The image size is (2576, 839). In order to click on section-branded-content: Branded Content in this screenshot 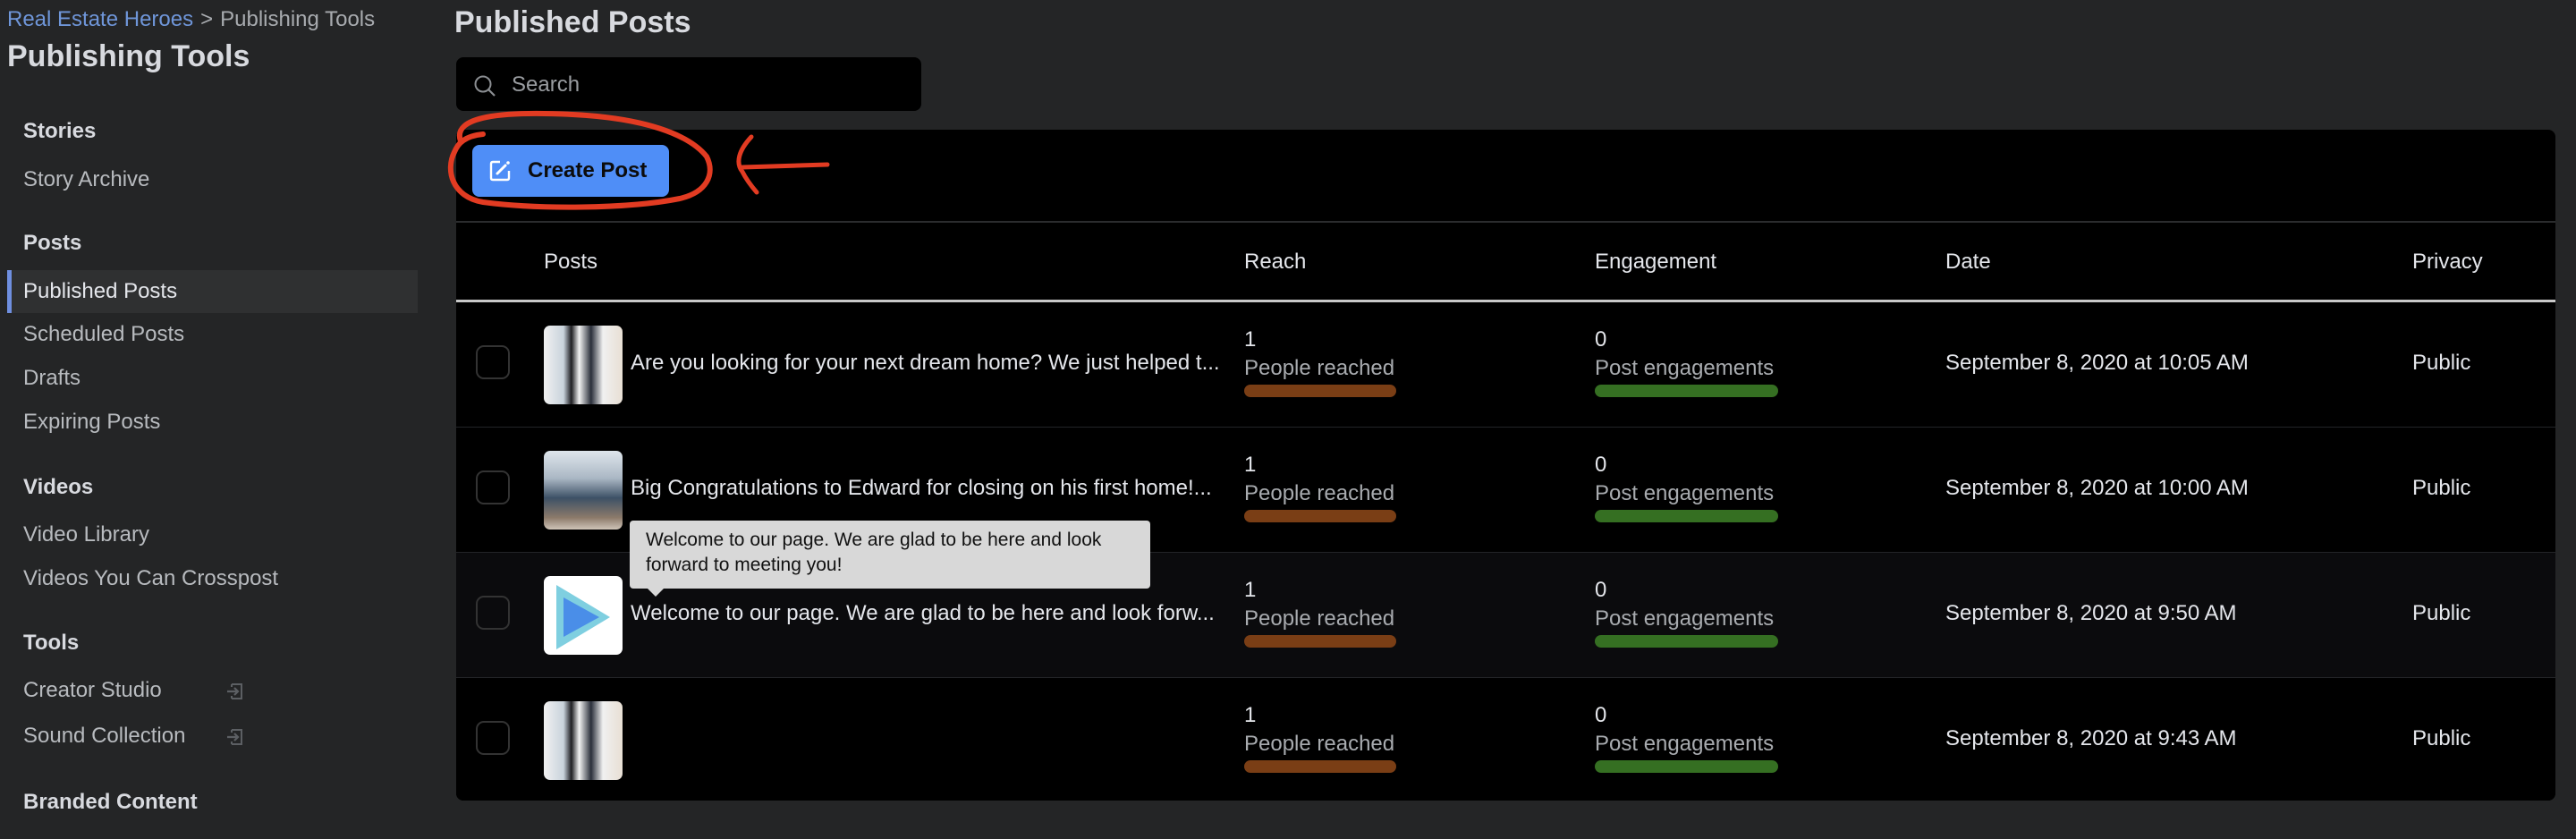, I will do `click(110, 802)`.